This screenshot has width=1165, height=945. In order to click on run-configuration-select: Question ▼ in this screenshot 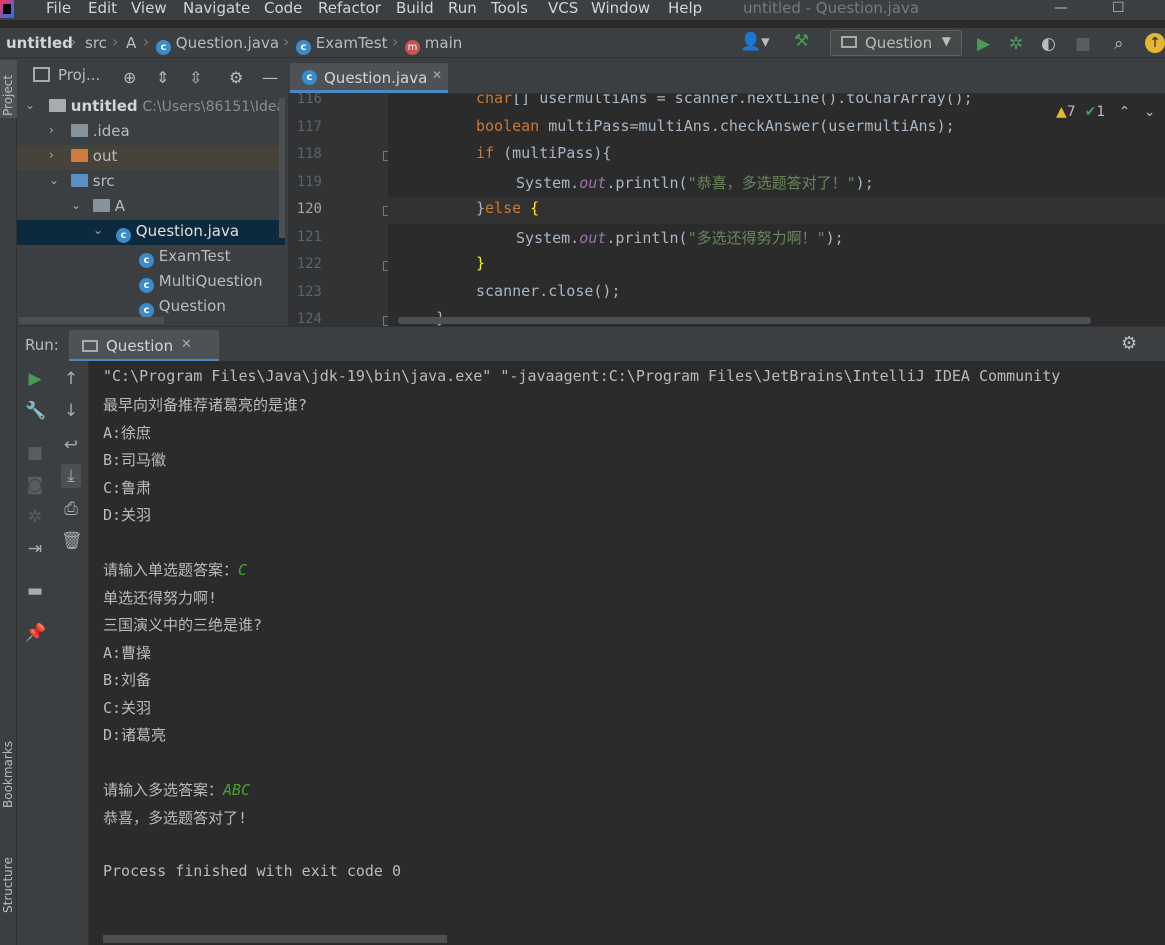, I will do `click(896, 43)`.